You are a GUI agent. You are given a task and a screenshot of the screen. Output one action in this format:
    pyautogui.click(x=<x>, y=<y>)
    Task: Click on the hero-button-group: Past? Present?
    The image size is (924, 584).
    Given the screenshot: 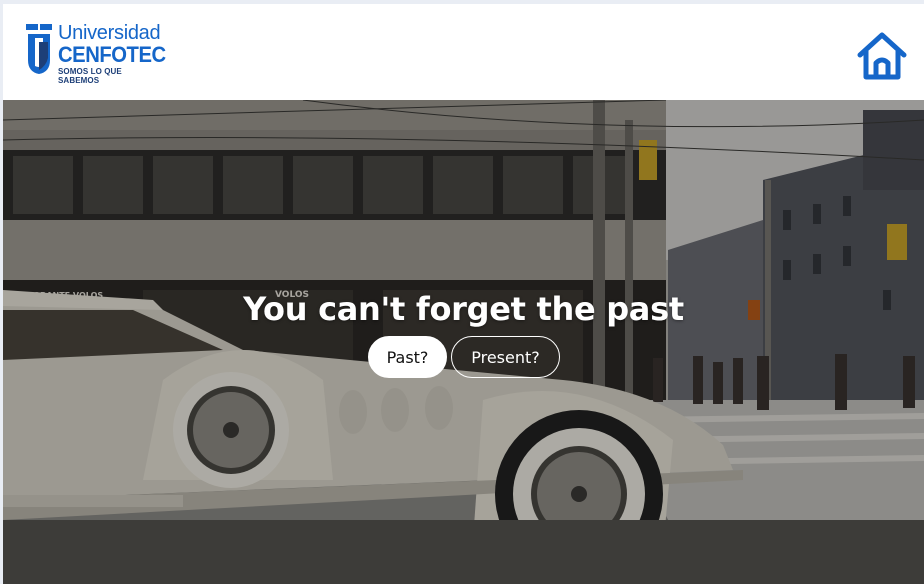 What is the action you would take?
    pyautogui.click(x=464, y=357)
    